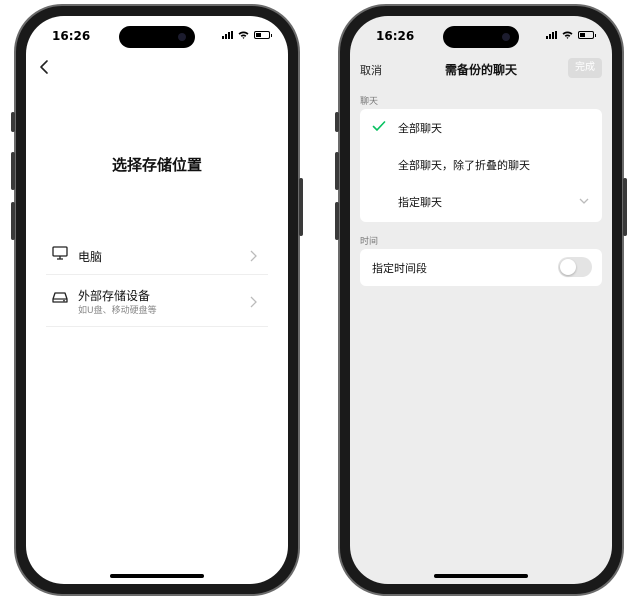 The image size is (639, 601). I want to click on time-range-toggle, so click(575, 267).